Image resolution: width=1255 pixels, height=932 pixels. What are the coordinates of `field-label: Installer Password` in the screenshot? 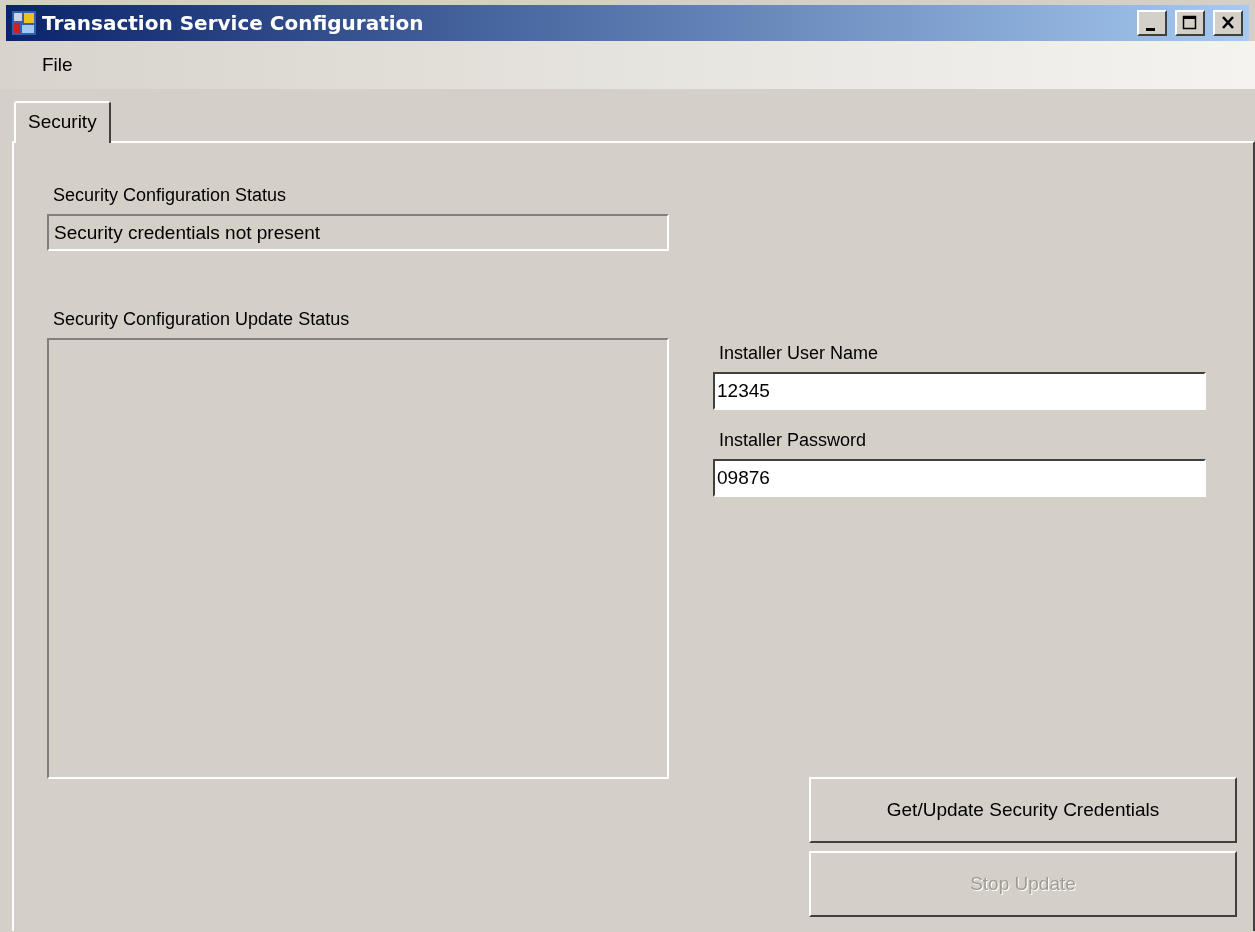 It's located at (793, 440).